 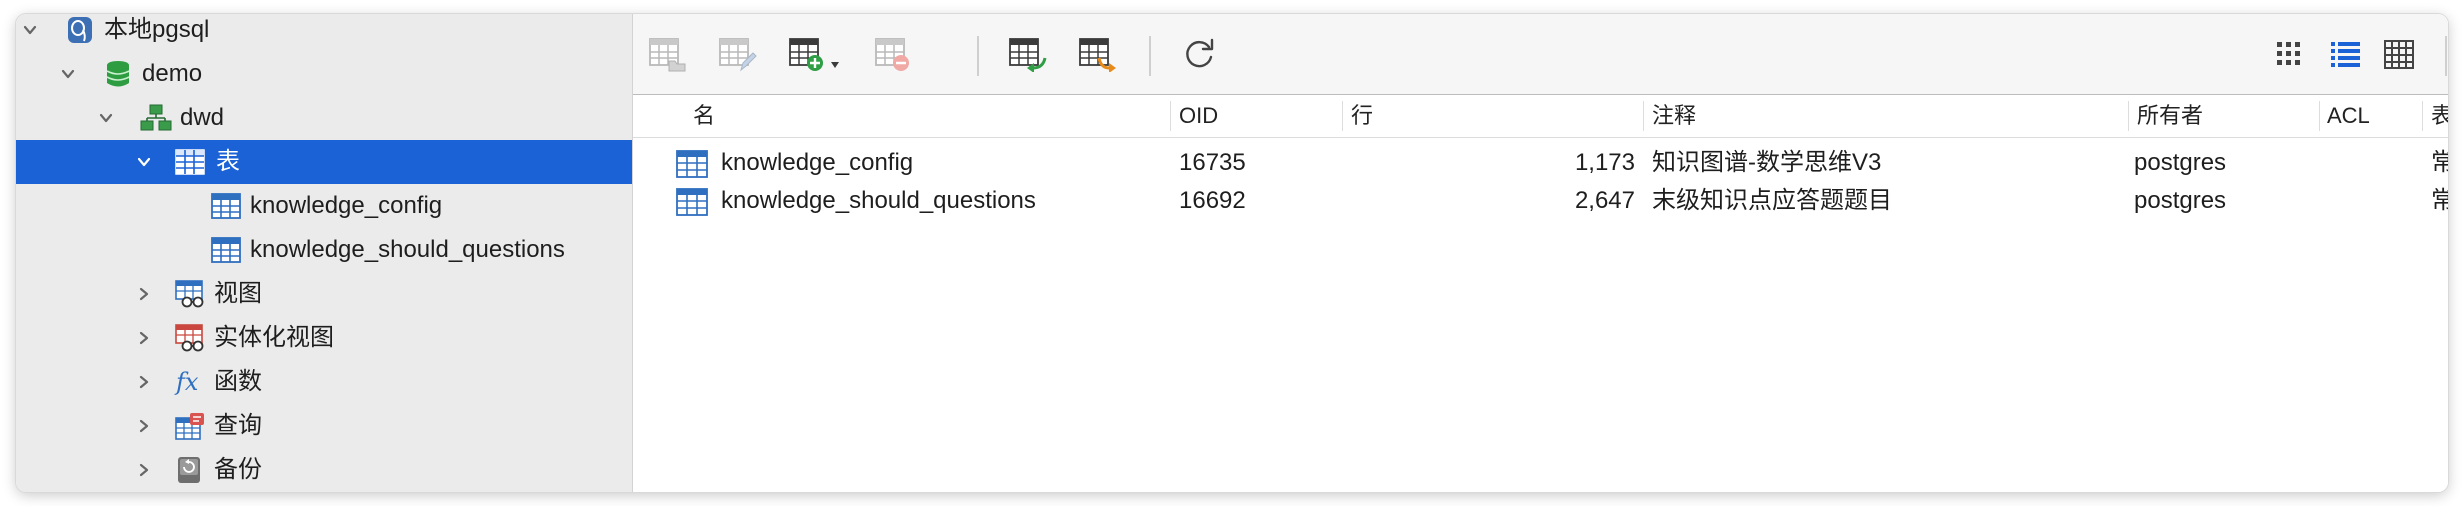 I want to click on detail-view-icon, so click(x=2399, y=54).